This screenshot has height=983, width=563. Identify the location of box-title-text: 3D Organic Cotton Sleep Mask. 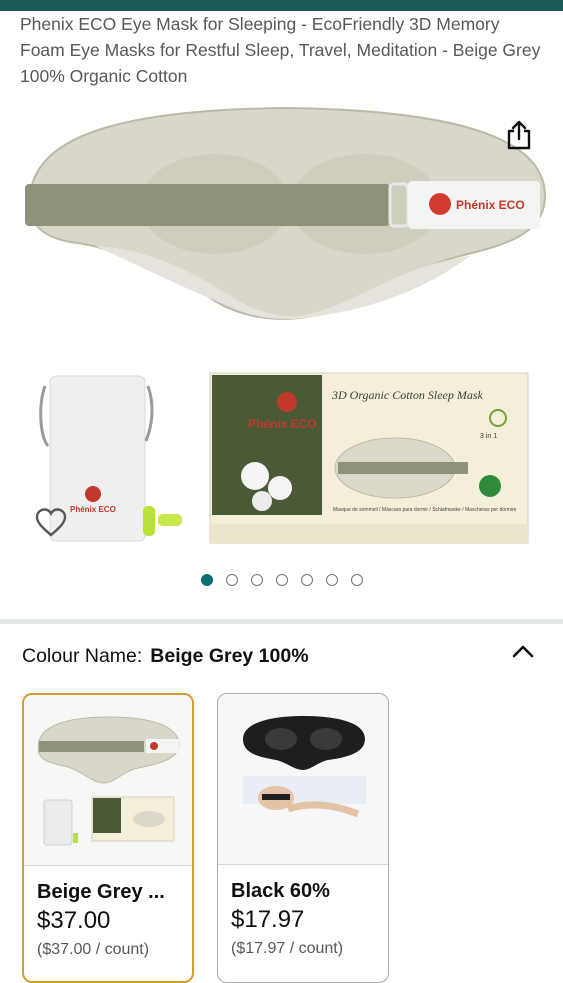
(407, 395).